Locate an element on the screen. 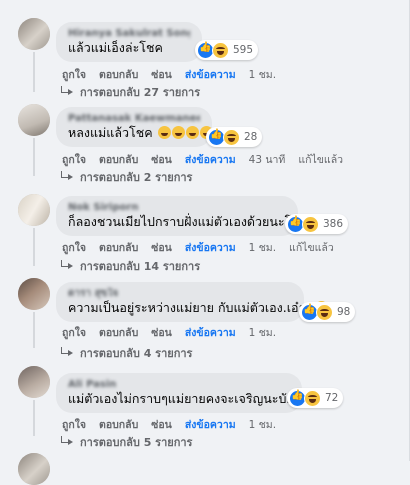 The height and width of the screenshot is (485, 410). comment-text: หลงแม่แล้วโชค is located at coordinates (140, 133).